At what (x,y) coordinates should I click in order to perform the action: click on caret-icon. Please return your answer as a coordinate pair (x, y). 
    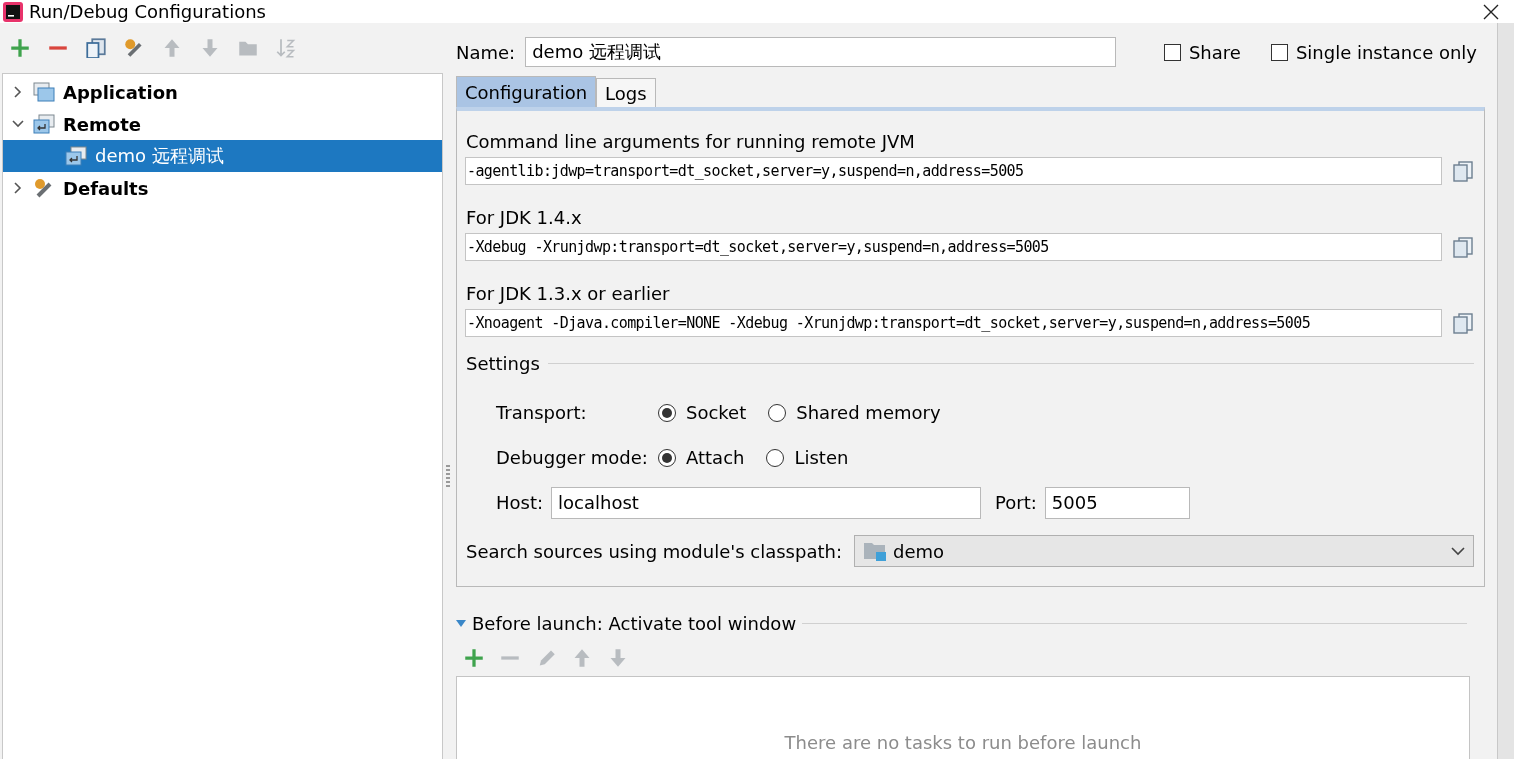
    Looking at the image, I should click on (1458, 551).